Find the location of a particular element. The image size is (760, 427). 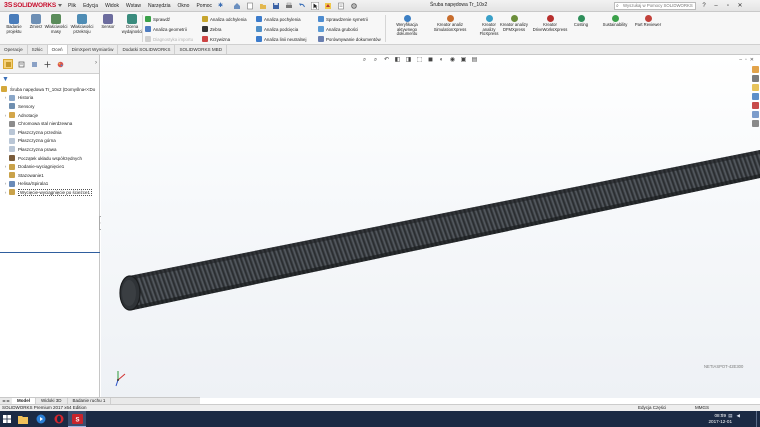

kreator-floxpress-button: Kreator analizy FloXpress is located at coordinates (489, 26).